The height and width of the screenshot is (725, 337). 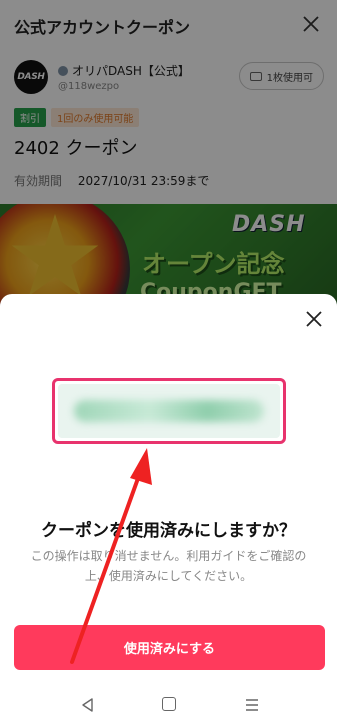 I want to click on sheet-heading: クーポンを使用済みにしますか？, so click(x=168, y=531).